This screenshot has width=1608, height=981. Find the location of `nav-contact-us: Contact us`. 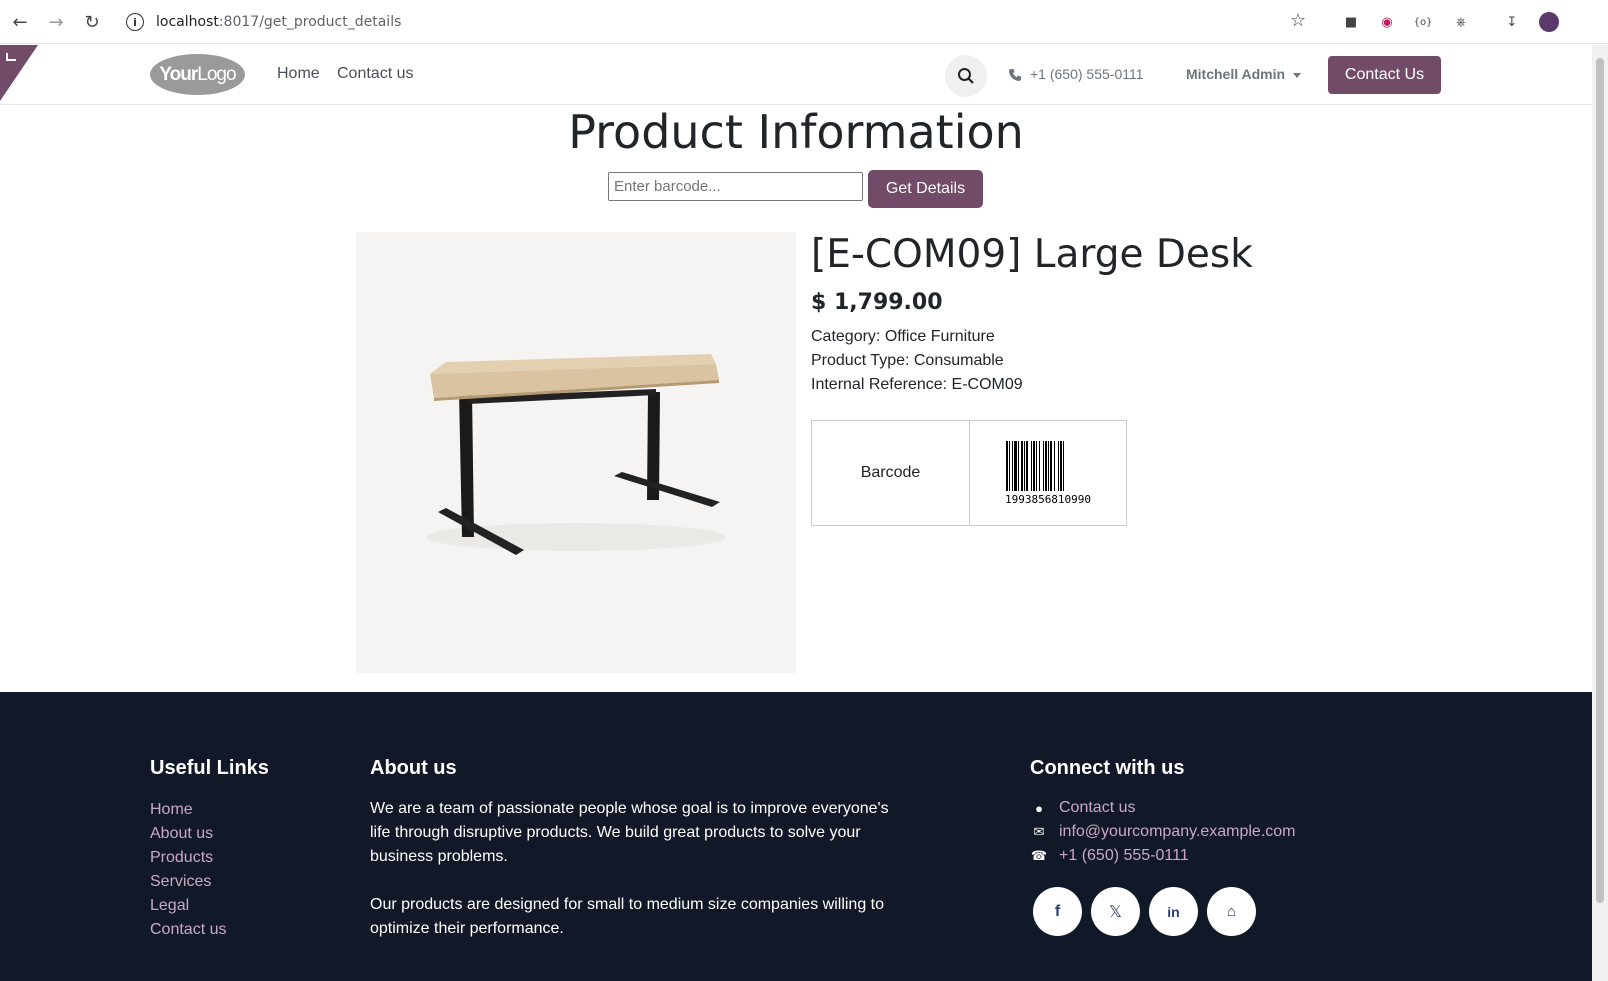

nav-contact-us: Contact us is located at coordinates (375, 74).